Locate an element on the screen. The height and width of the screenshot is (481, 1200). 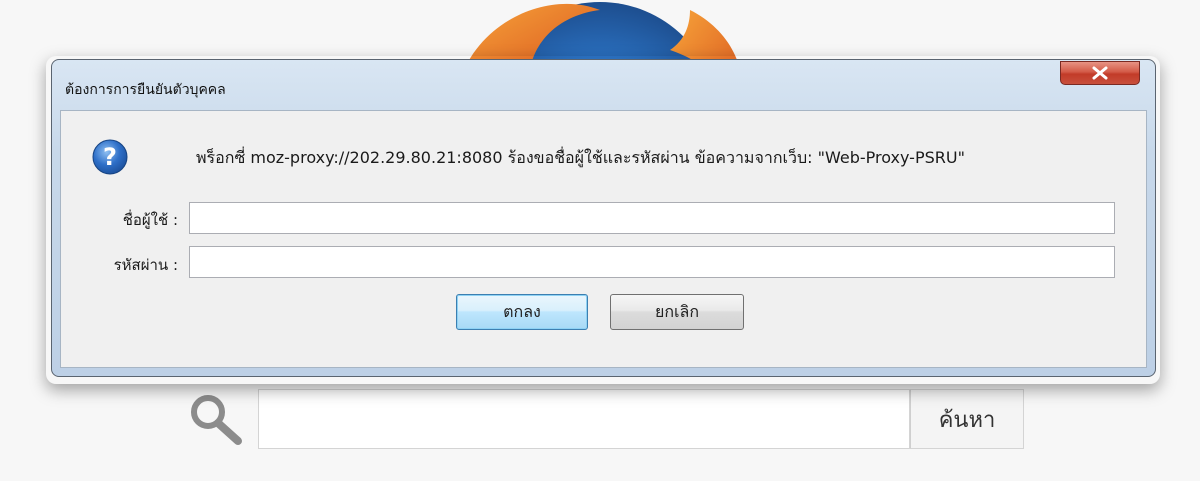
ok-button: ตกลง is located at coordinates (522, 312).